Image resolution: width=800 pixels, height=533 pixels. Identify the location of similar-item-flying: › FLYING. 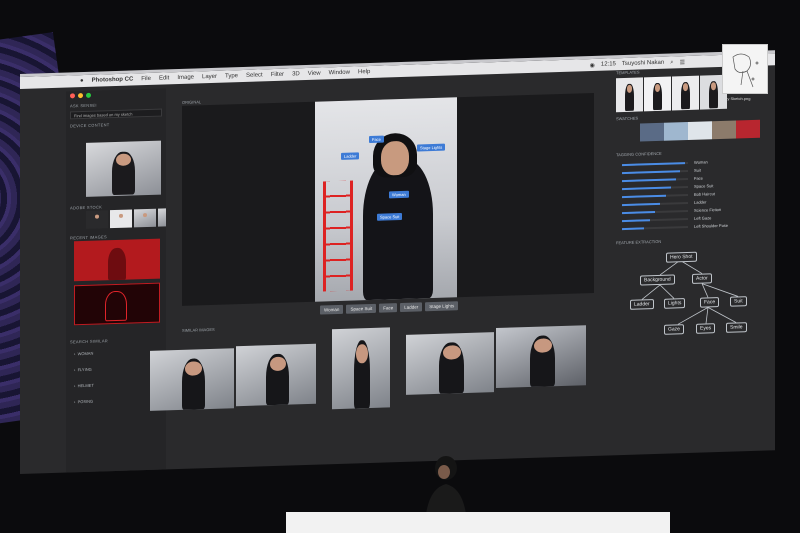
(83, 370).